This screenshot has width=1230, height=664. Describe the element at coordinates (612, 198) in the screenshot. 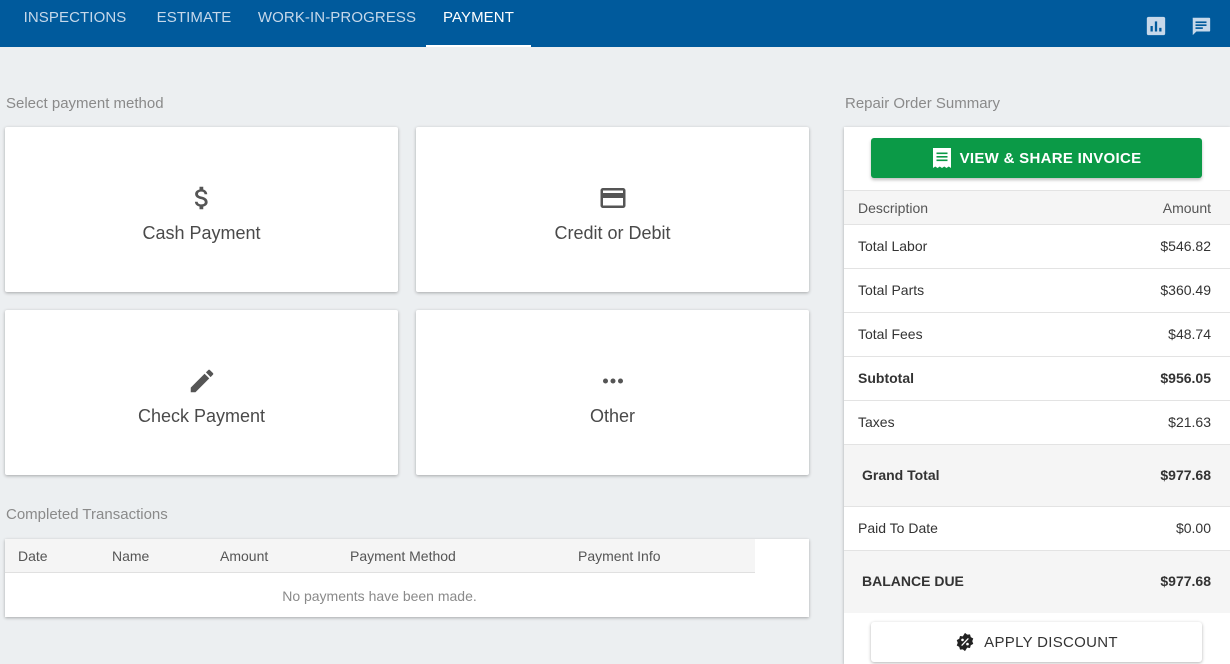

I see `credit-card-icon` at that location.